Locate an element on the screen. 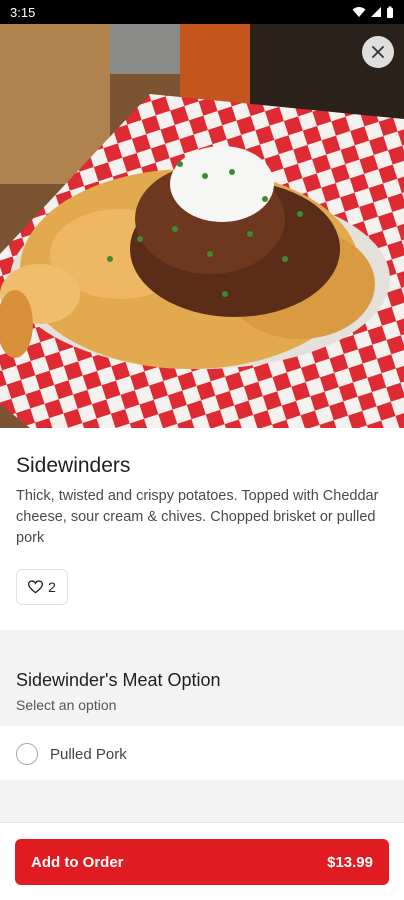  status-time: 3:15 is located at coordinates (23, 12).